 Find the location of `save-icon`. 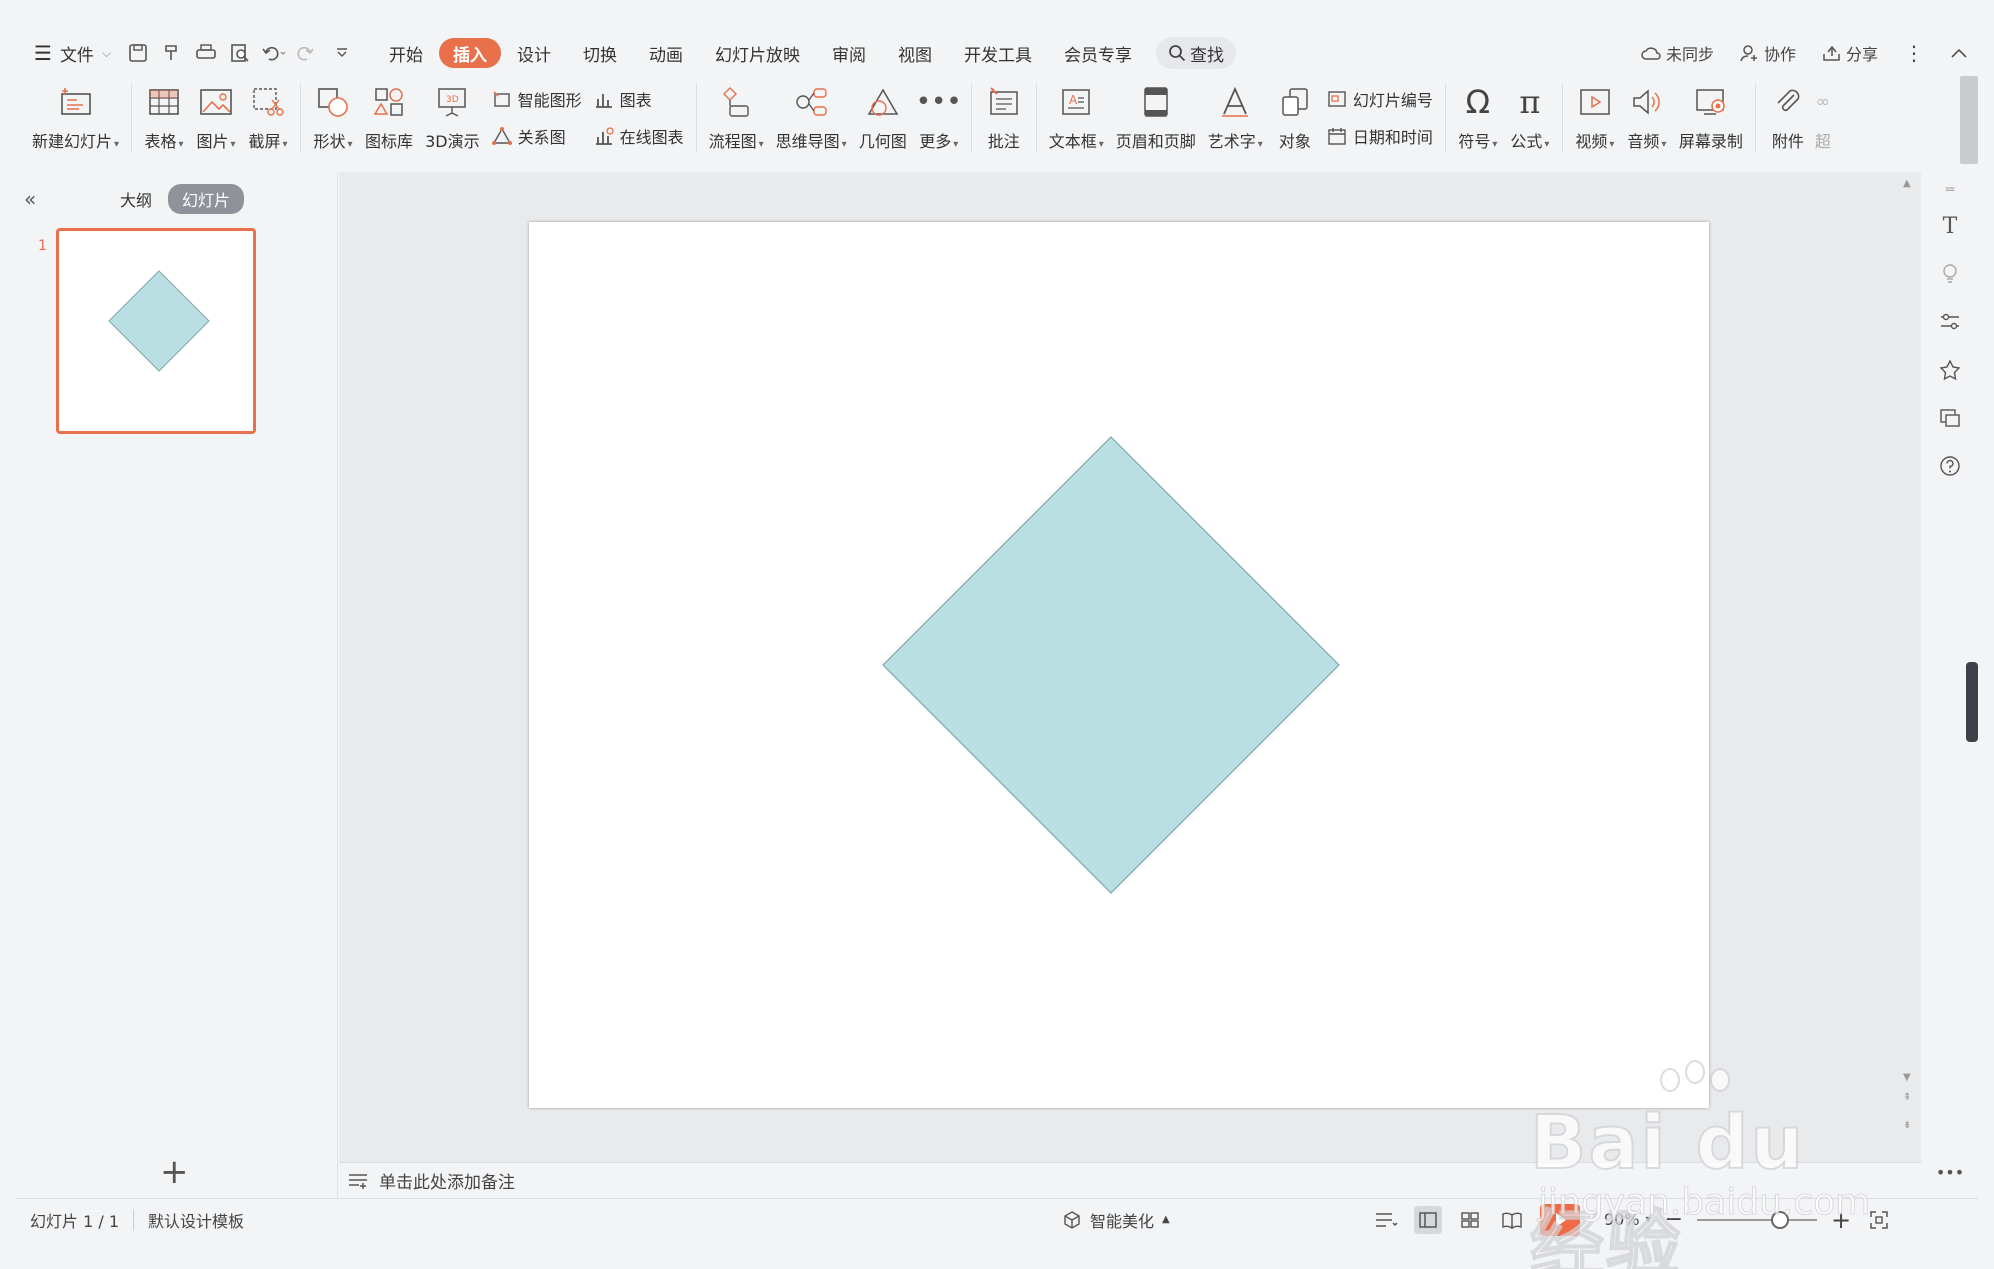

save-icon is located at coordinates (138, 53).